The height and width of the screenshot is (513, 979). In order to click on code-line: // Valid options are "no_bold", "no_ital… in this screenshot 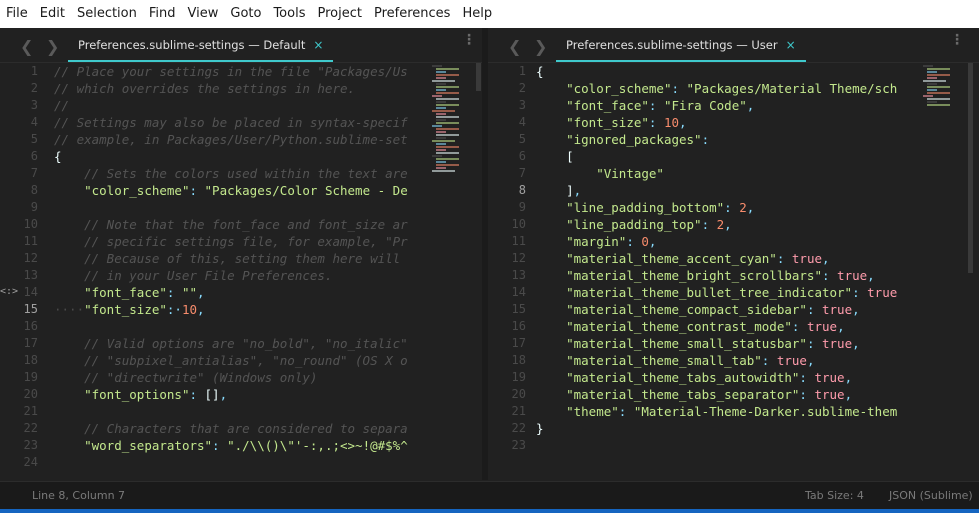, I will do `click(231, 343)`.